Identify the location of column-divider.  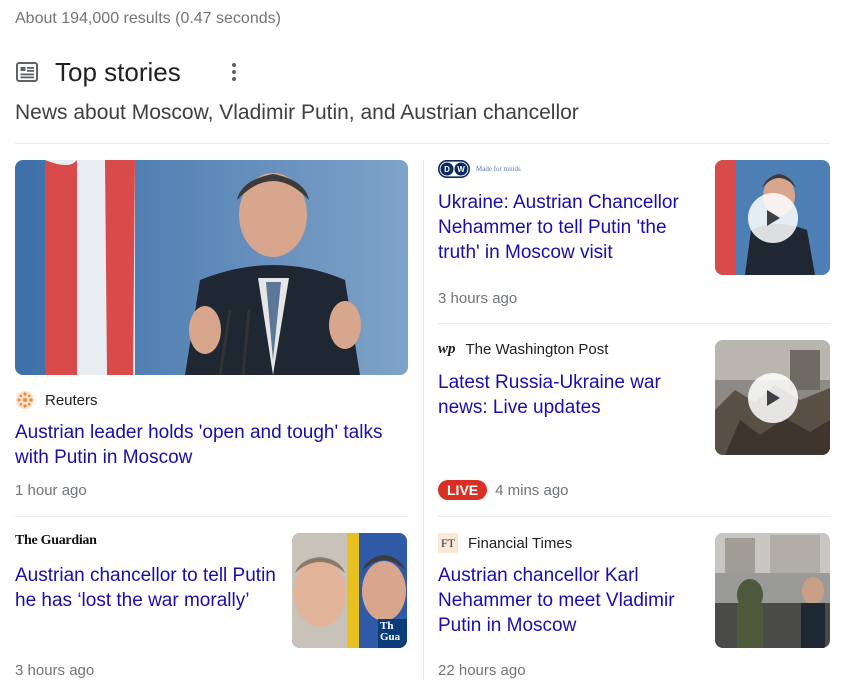
(423, 420).